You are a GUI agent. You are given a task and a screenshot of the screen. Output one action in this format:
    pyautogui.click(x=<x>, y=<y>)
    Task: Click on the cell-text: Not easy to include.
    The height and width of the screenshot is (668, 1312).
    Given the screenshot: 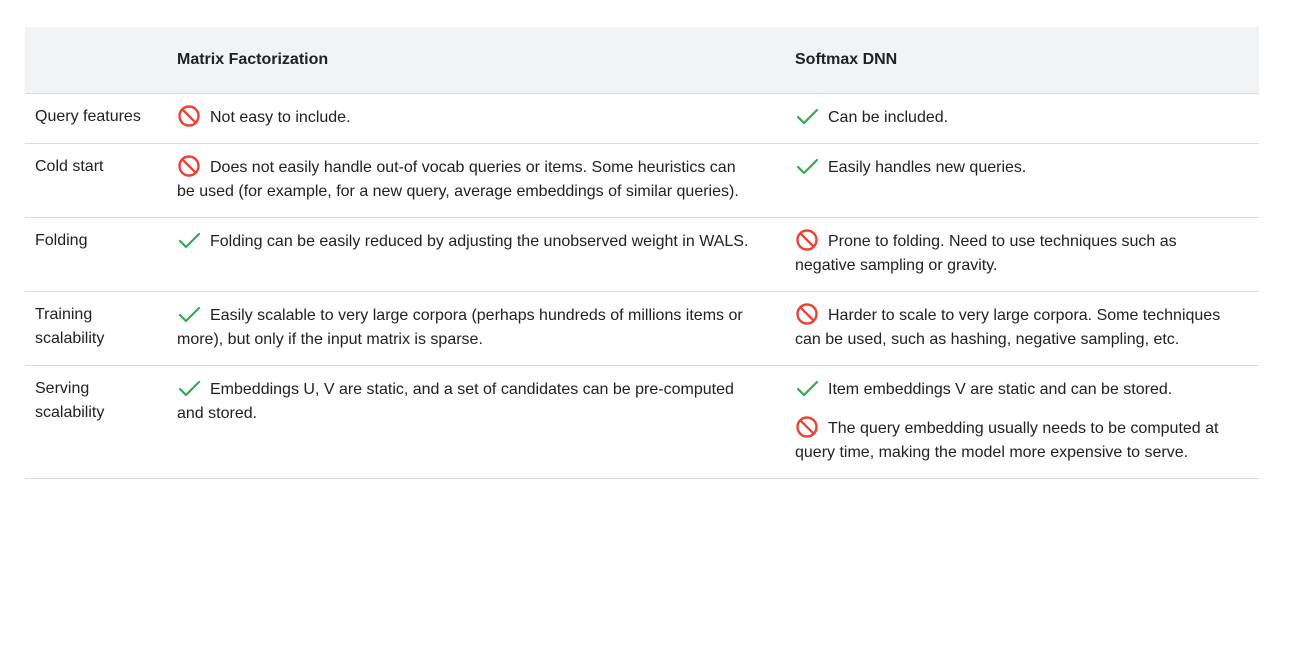 What is the action you would take?
    pyautogui.click(x=280, y=117)
    